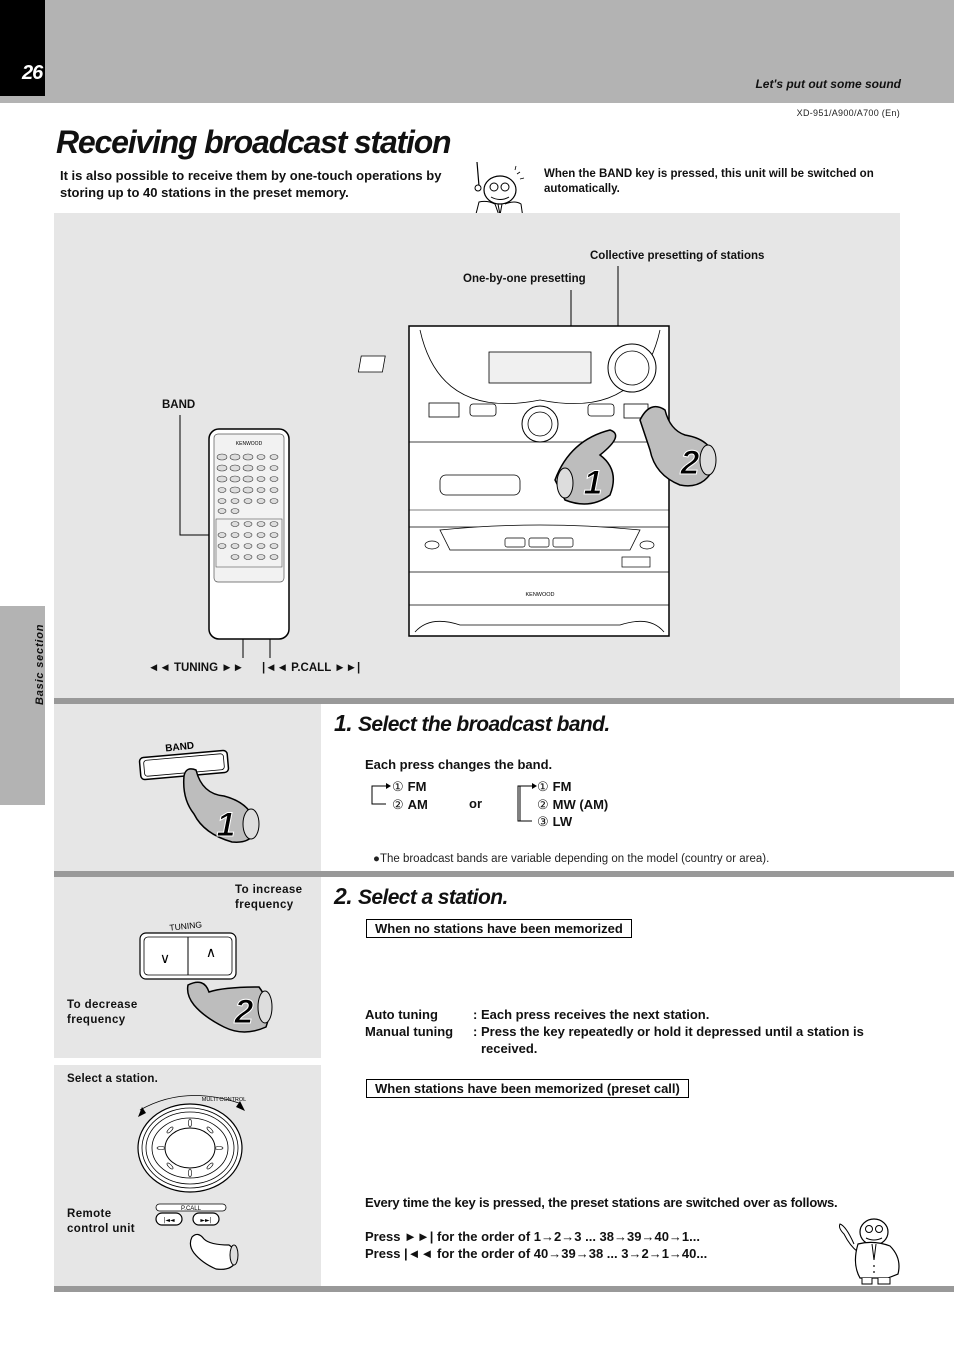 This screenshot has width=954, height=1351. What do you see at coordinates (185, 925) in the screenshot?
I see `tuning-key-label: TUNING` at bounding box center [185, 925].